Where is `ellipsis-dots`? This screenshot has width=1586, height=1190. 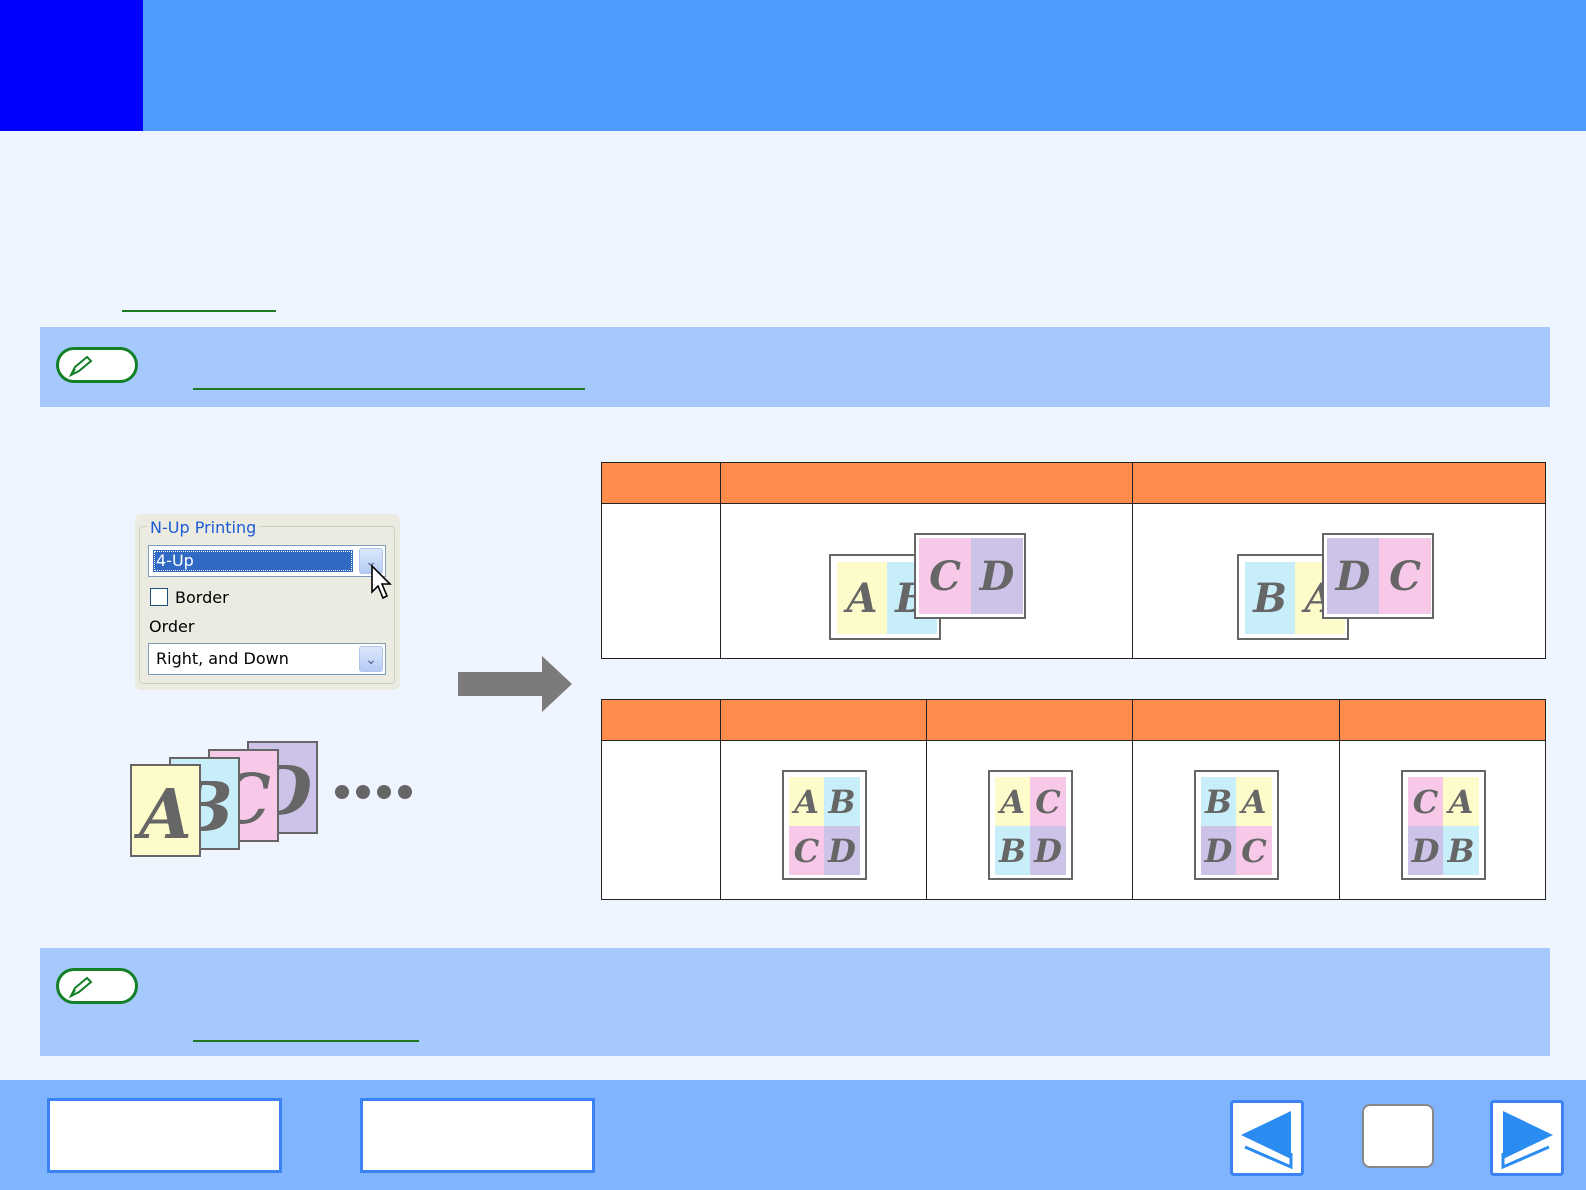
ellipsis-dots is located at coordinates (375, 794).